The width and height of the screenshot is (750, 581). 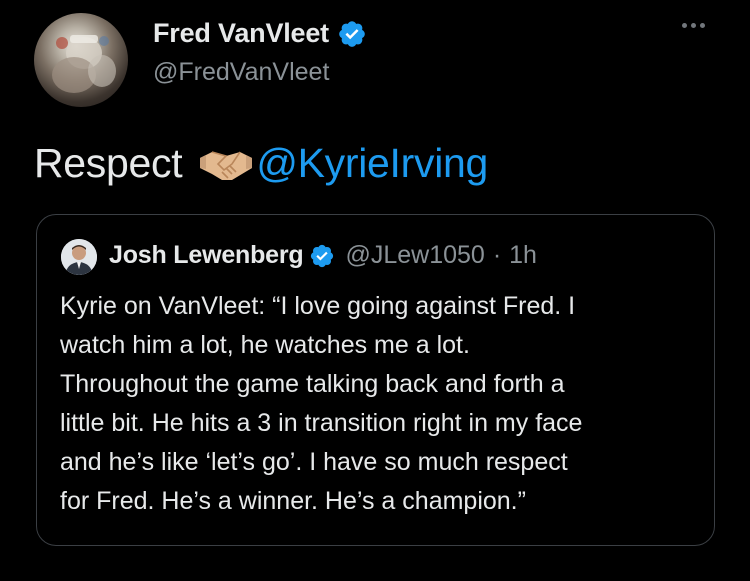 What do you see at coordinates (241, 72) in the screenshot?
I see `author-handle: @FredVanVleet` at bounding box center [241, 72].